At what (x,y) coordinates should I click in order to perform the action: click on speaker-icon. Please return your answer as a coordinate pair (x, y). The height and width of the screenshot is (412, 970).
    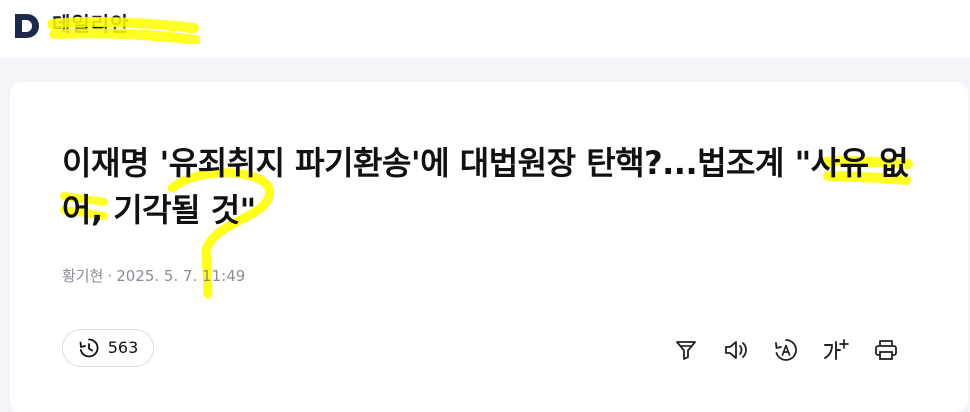
    Looking at the image, I should click on (736, 350).